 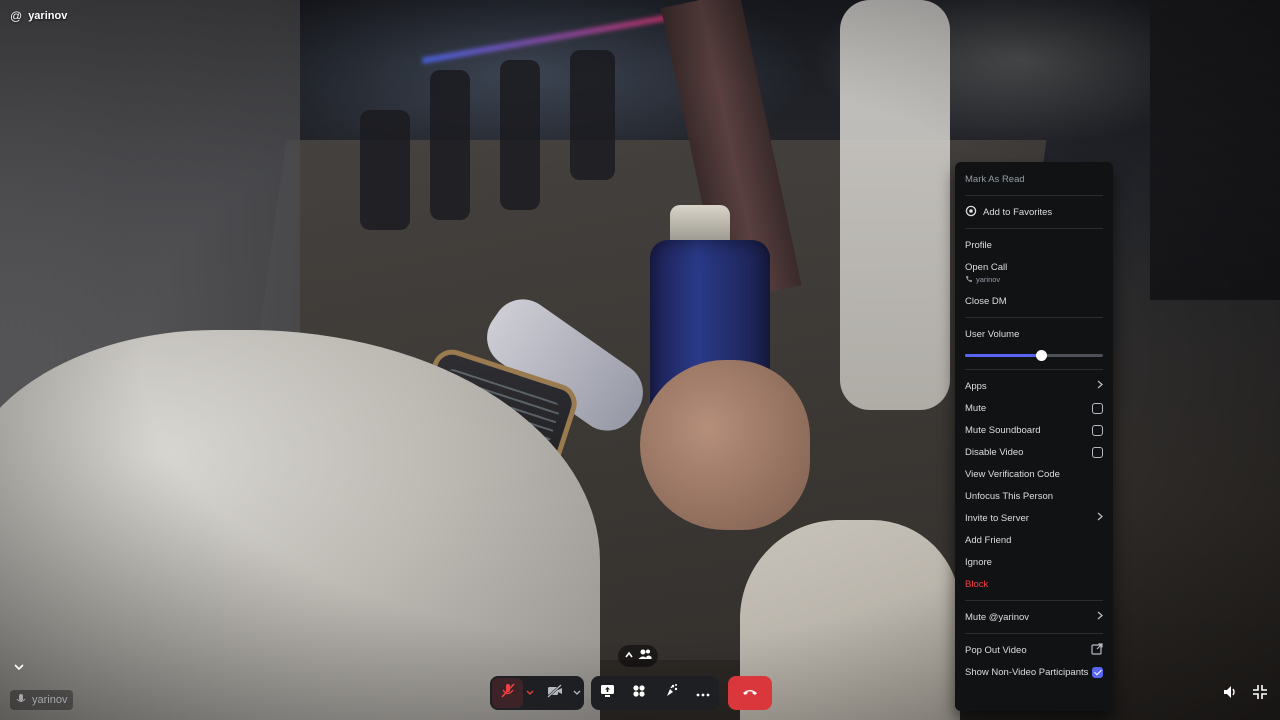 I want to click on video-name-badge: yarinov, so click(x=42, y=700).